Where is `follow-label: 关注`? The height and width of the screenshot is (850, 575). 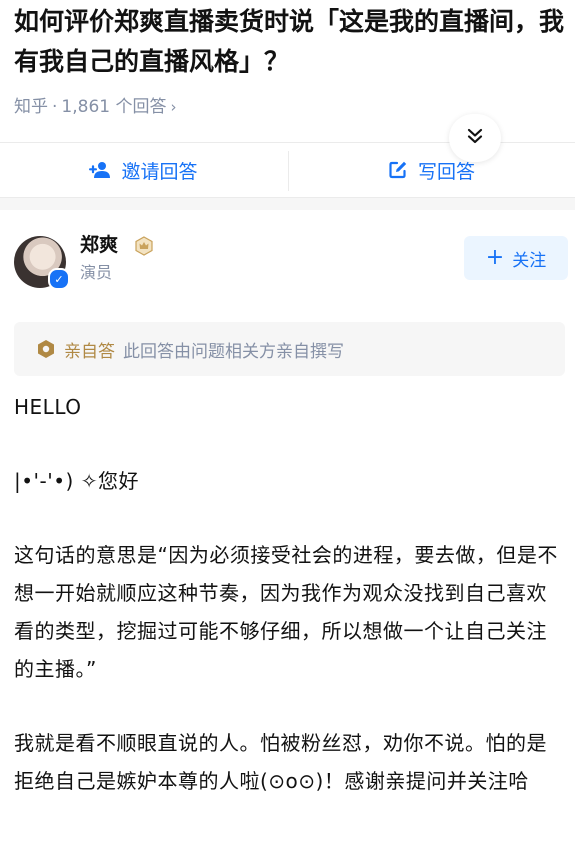 follow-label: 关注 is located at coordinates (529, 260).